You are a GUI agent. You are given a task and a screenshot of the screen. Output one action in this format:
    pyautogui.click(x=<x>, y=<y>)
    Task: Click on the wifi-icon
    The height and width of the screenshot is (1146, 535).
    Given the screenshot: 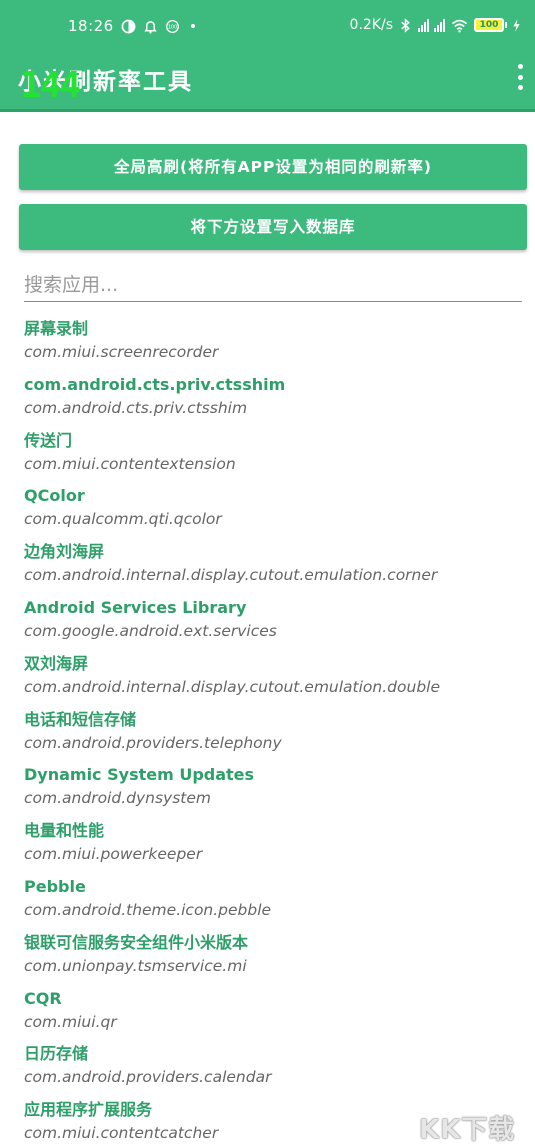 What is the action you would take?
    pyautogui.click(x=459, y=26)
    